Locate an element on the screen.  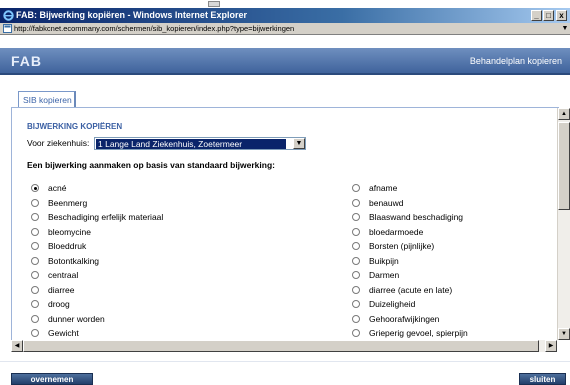
radio-label: Blaaswand beschadiging is located at coordinates (416, 217).